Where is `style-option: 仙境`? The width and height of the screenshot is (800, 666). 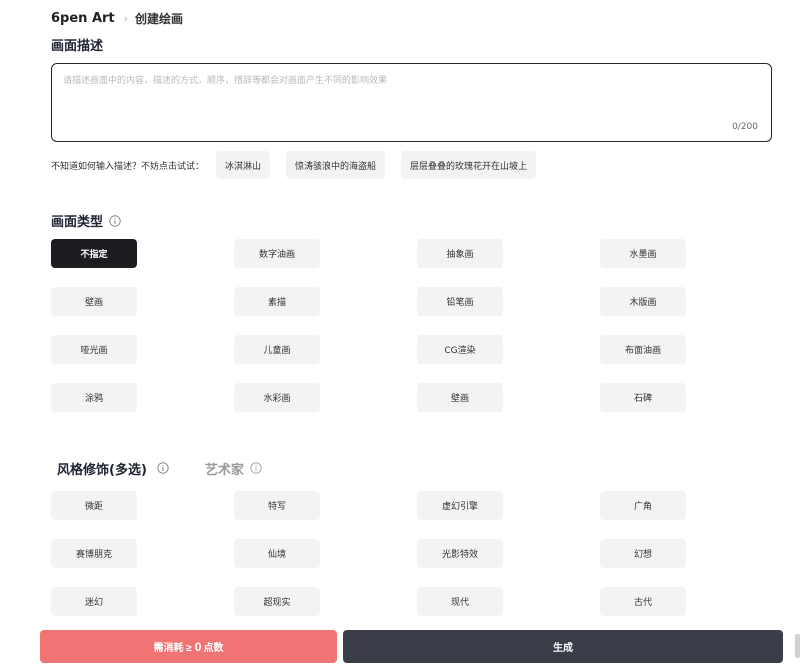
style-option: 仙境 is located at coordinates (277, 553).